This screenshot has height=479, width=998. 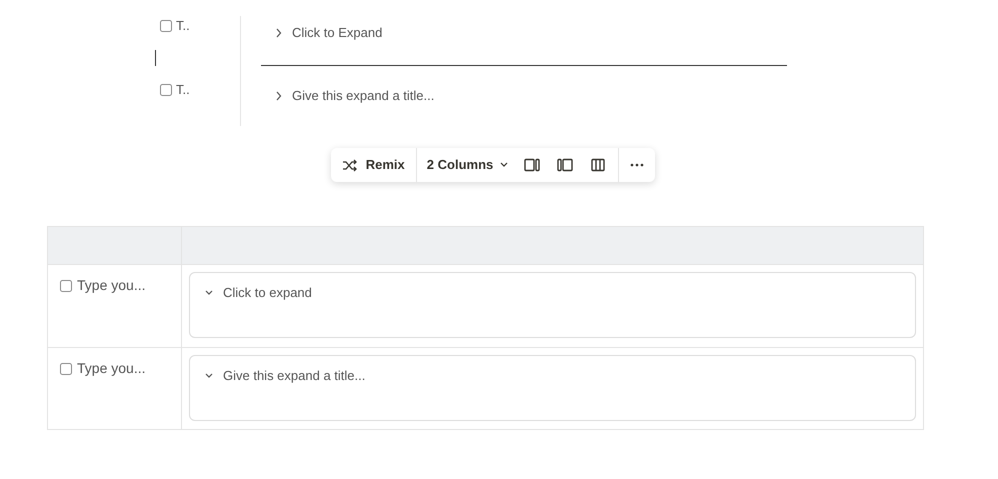 What do you see at coordinates (337, 33) in the screenshot?
I see `expand-title: Click to Expand` at bounding box center [337, 33].